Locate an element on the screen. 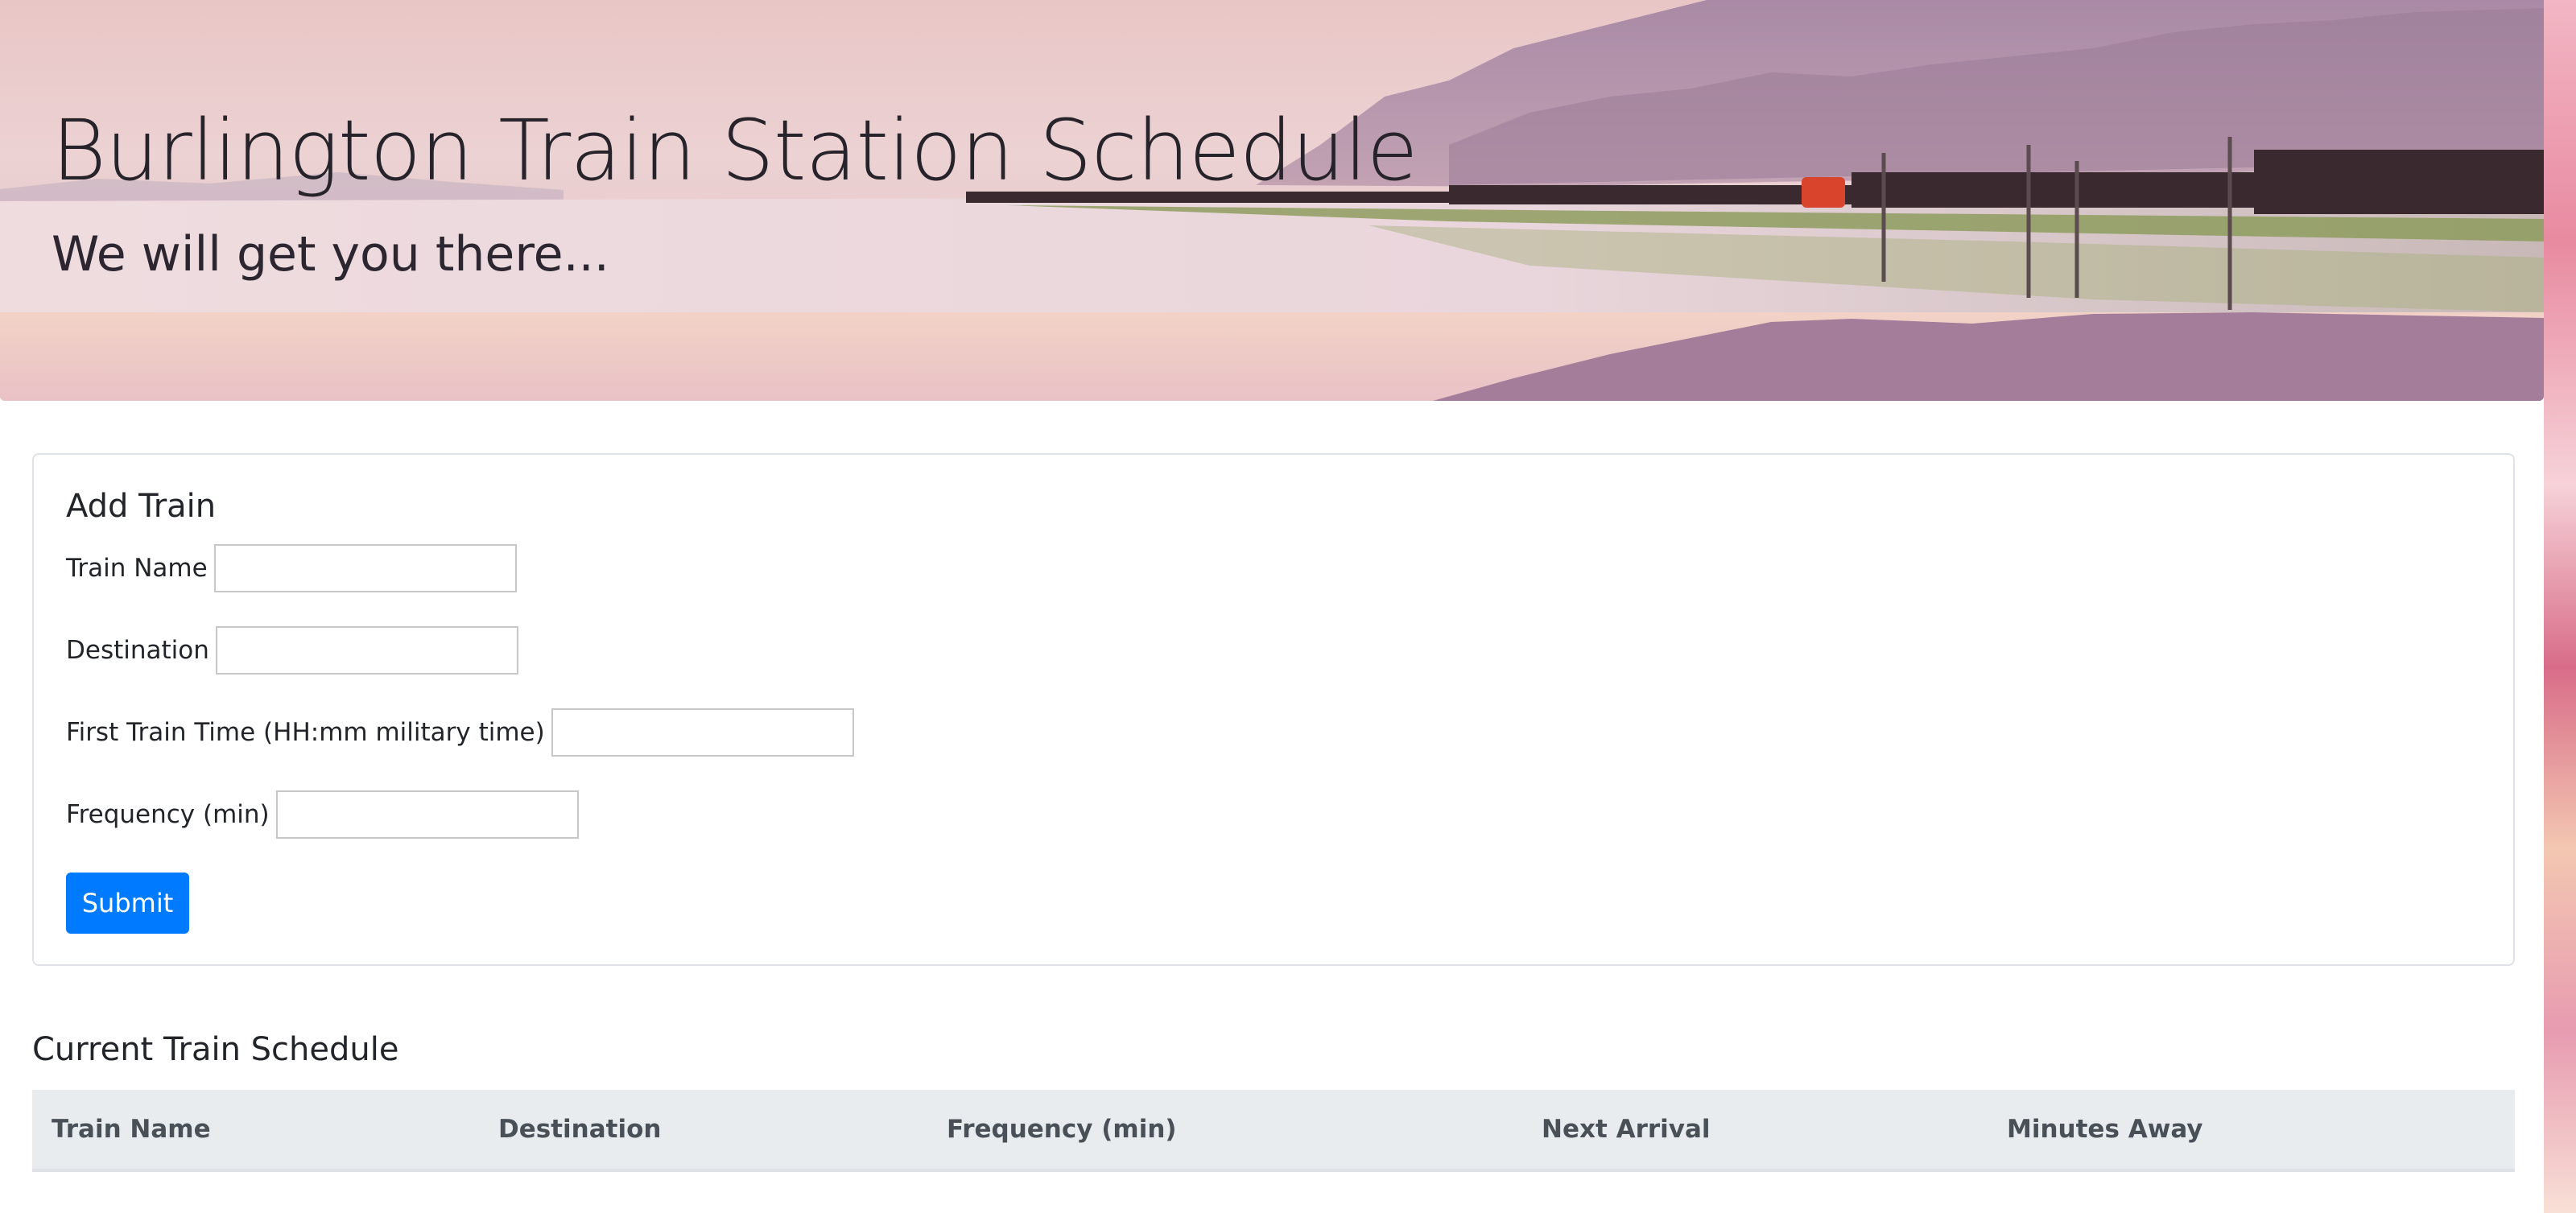  train-name-row: Train Name is located at coordinates (291, 568).